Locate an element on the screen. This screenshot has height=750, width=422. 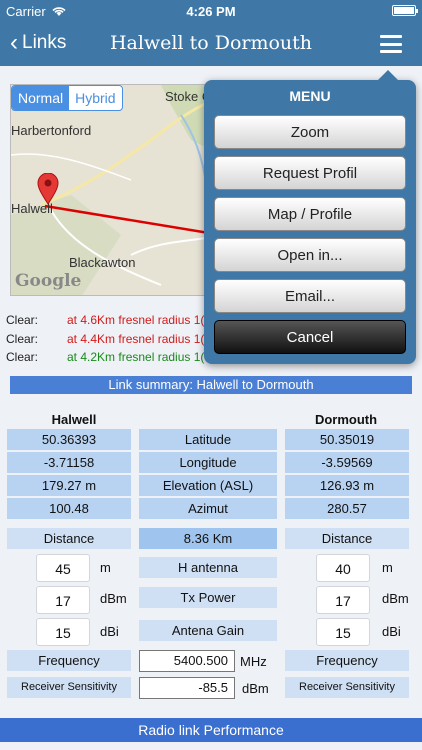
menu-item-map-profile: Map / Profile is located at coordinates (310, 214).